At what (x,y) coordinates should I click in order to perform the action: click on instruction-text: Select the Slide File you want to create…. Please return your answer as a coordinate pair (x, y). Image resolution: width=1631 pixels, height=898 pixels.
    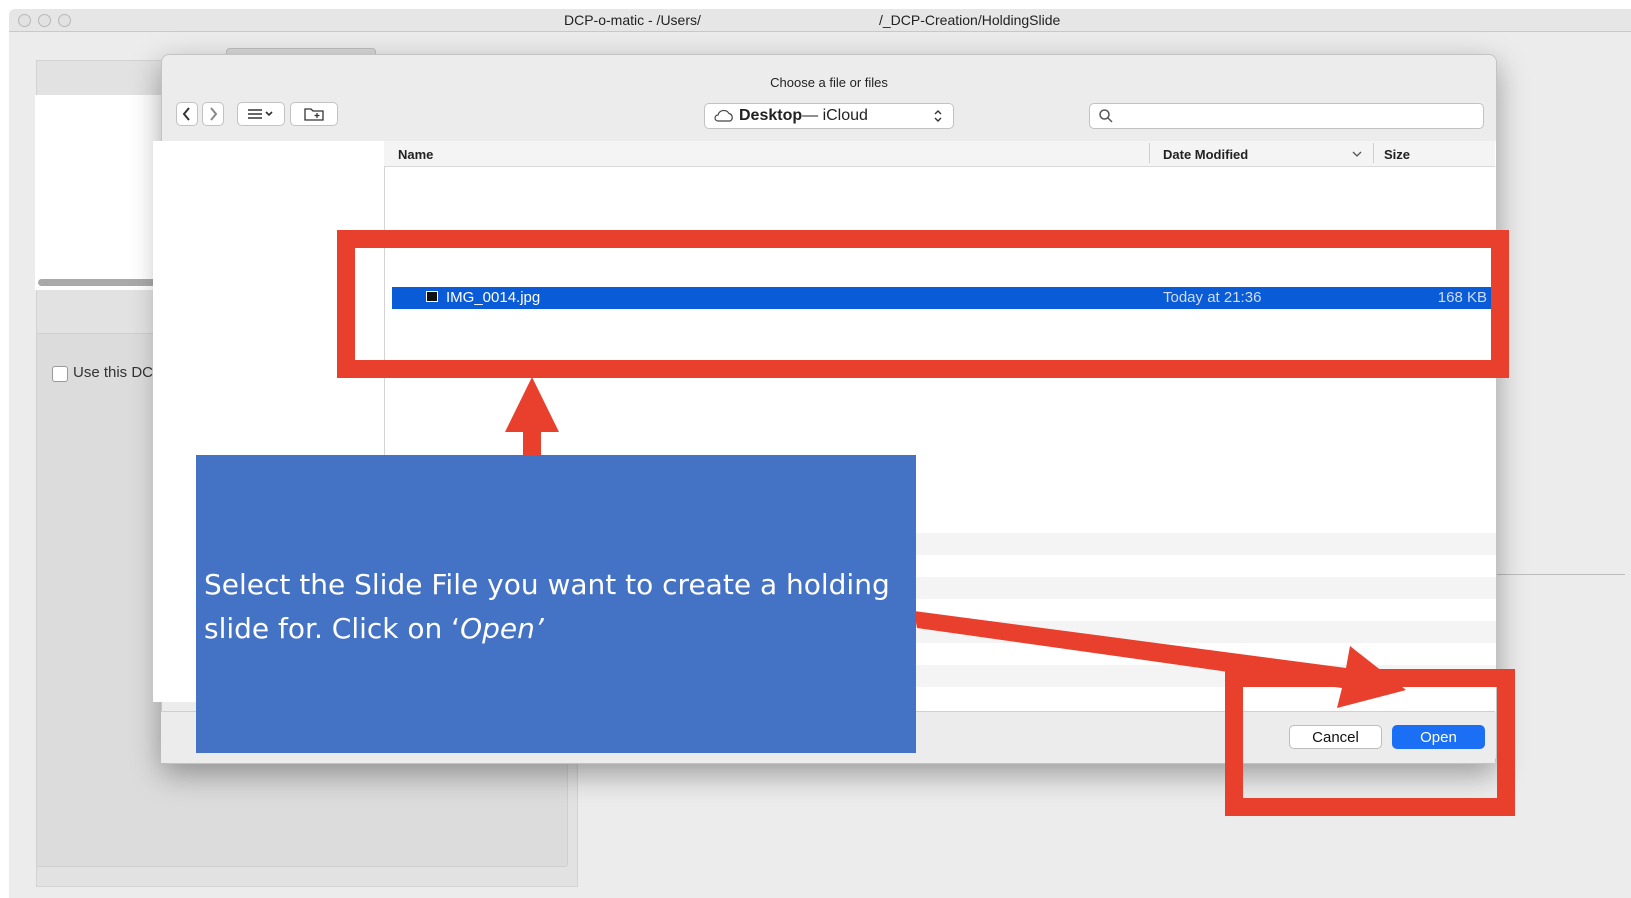
    Looking at the image, I should click on (554, 607).